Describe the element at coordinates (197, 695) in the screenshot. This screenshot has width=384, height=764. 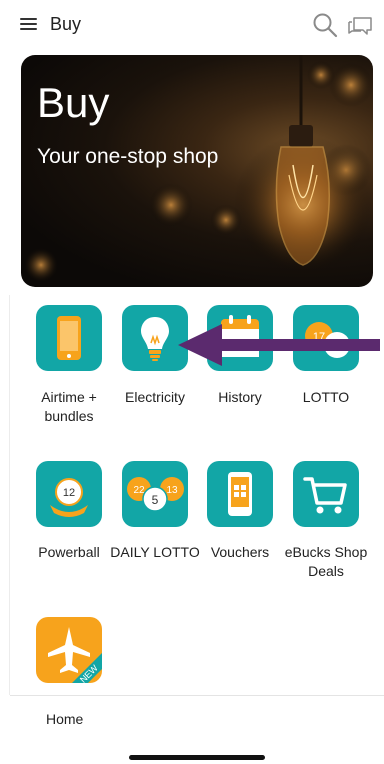
I see `bottom-divider` at that location.